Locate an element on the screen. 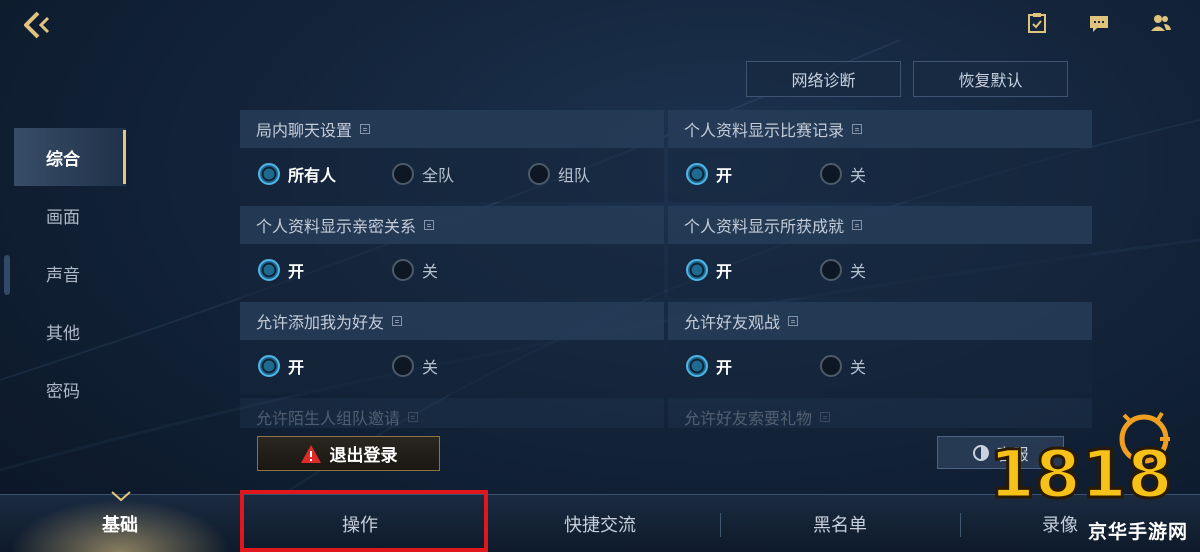 The width and height of the screenshot is (1200, 552). setting-header: 允许陌生人组队邀请 is located at coordinates (452, 413).